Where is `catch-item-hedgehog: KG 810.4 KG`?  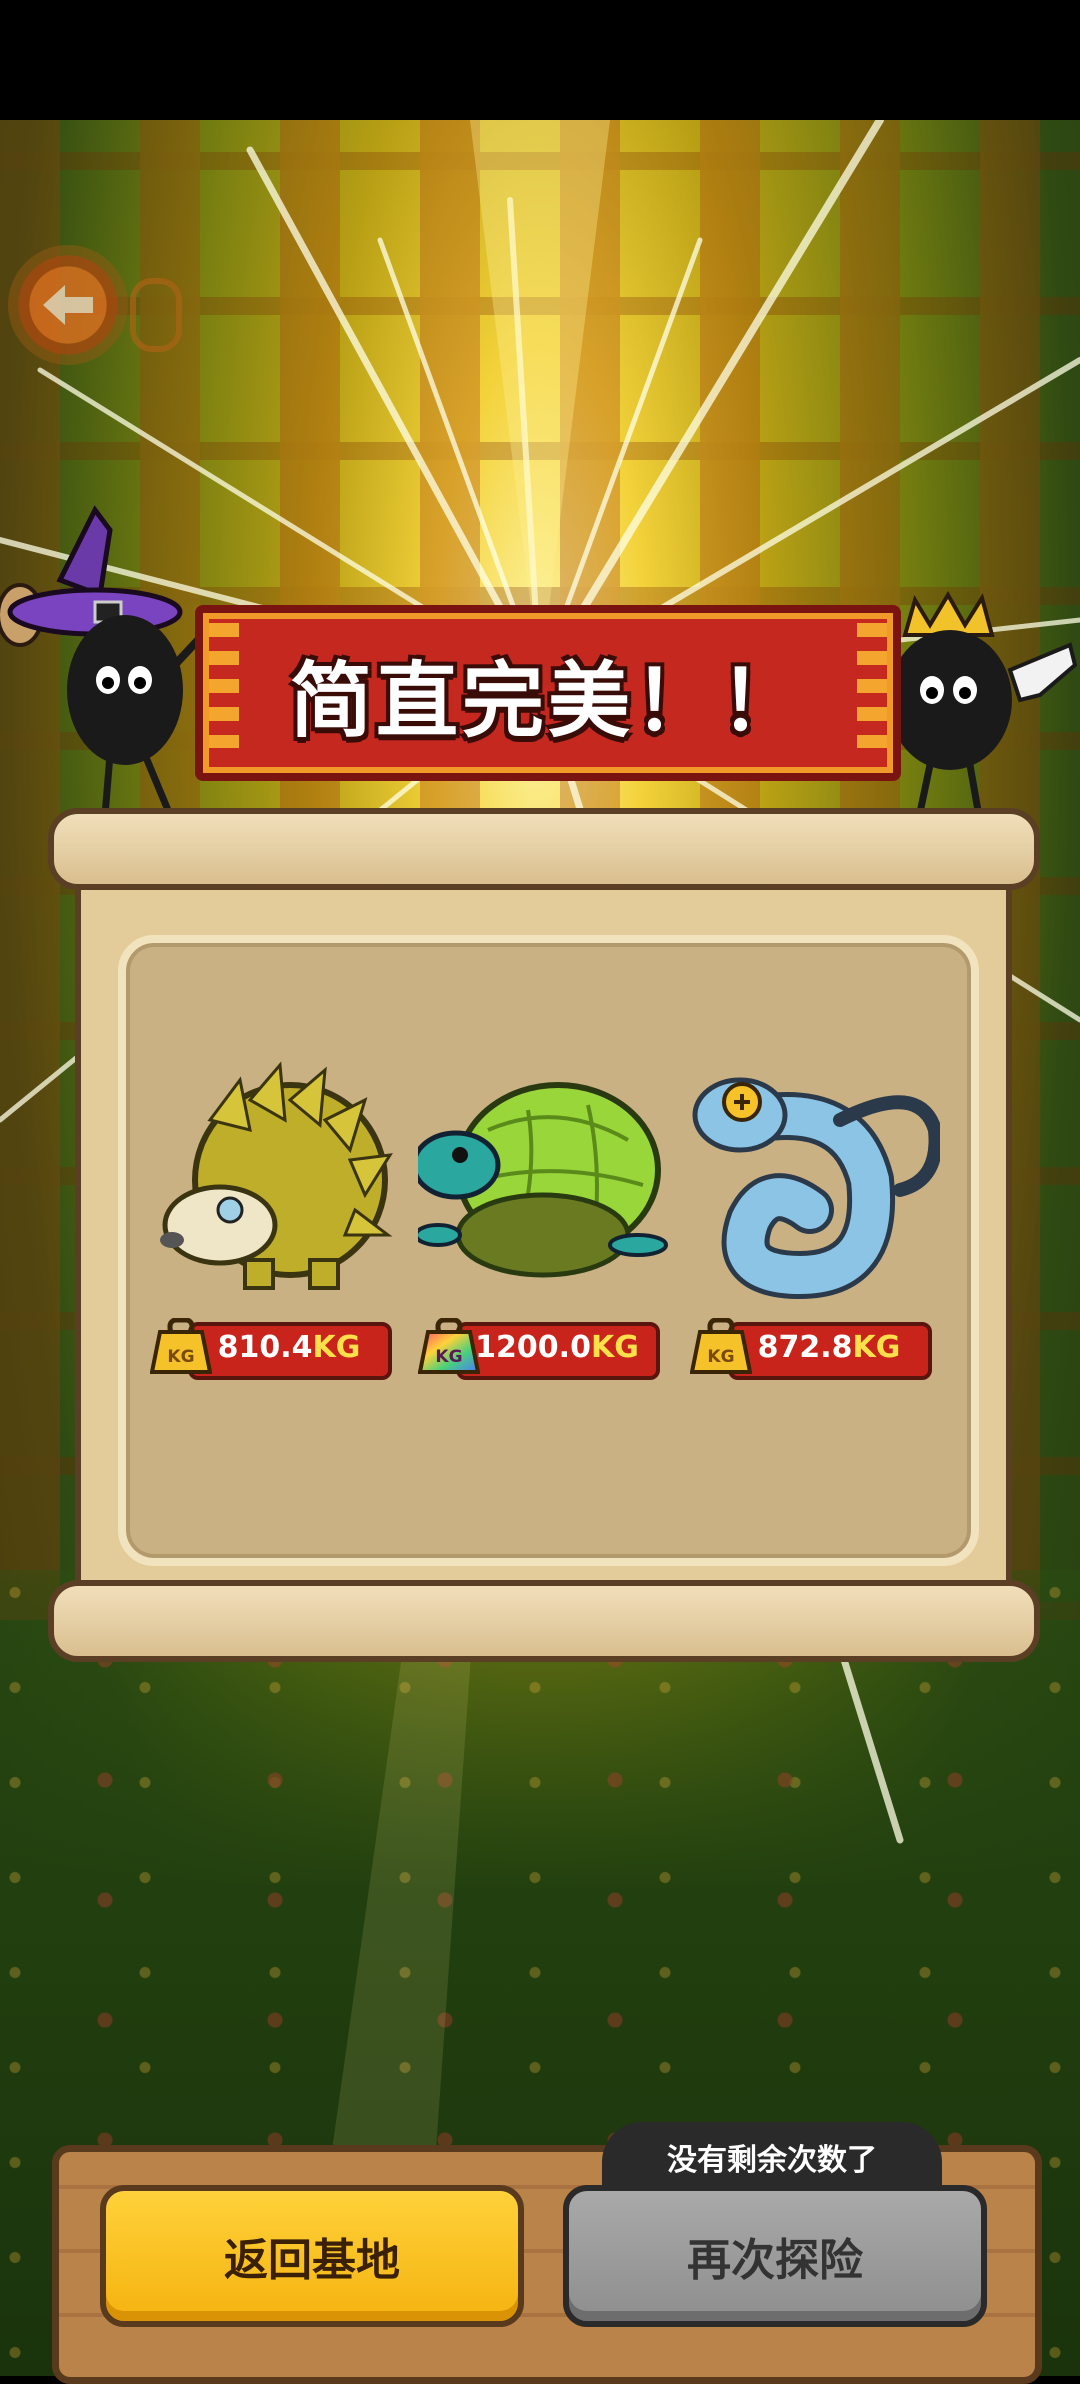
catch-item-hedgehog: KG 810.4 KG is located at coordinates (275, 1225).